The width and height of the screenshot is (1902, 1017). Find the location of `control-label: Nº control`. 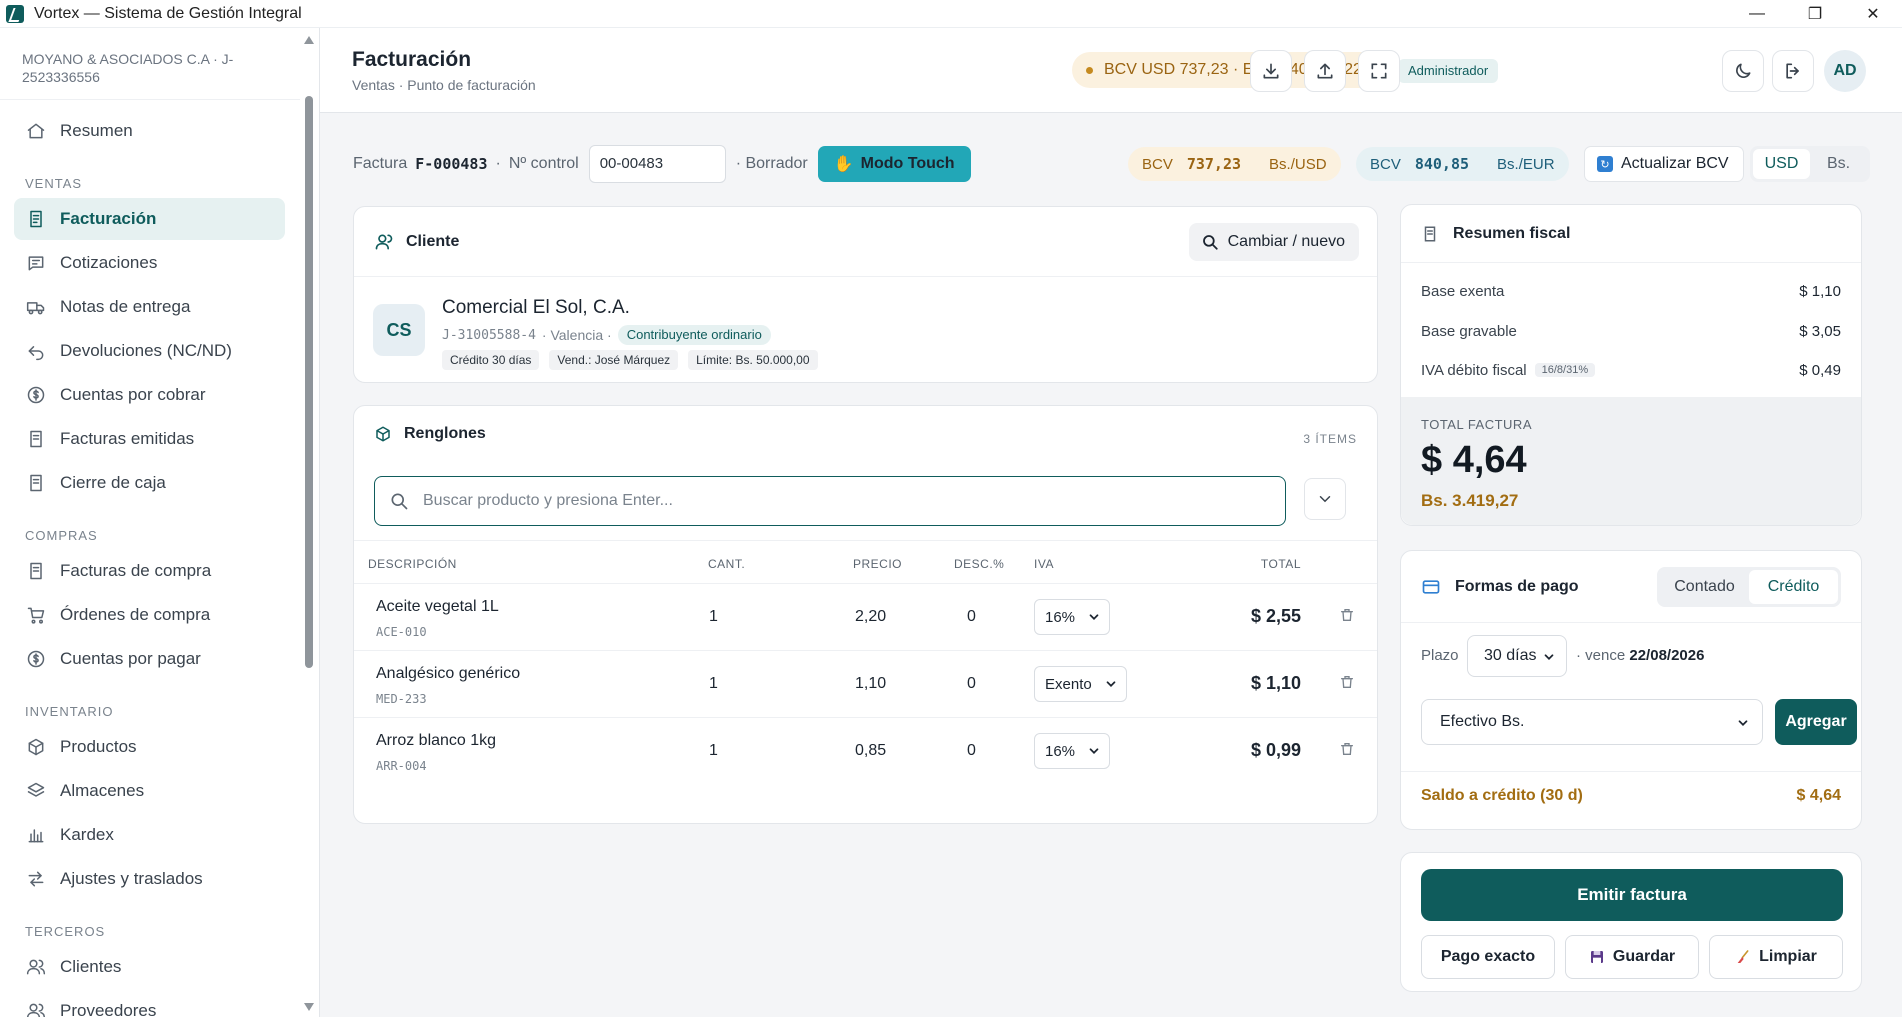

control-label: Nº control is located at coordinates (543, 163).